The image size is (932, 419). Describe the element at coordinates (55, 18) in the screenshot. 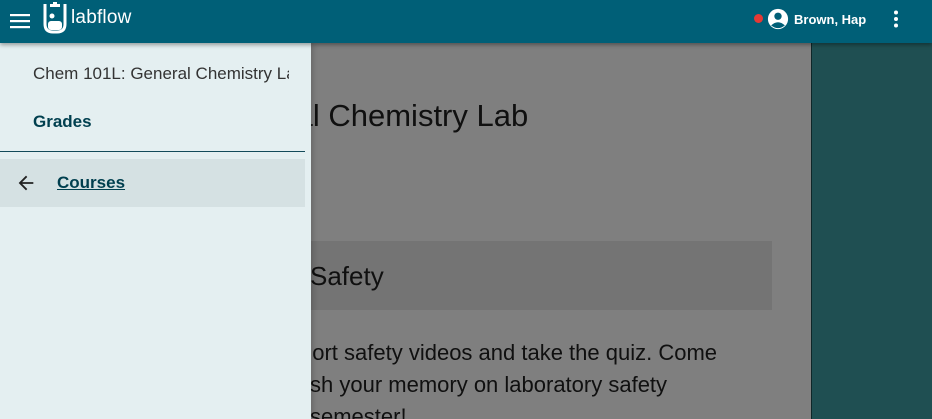

I see `flask-logo-icon` at that location.